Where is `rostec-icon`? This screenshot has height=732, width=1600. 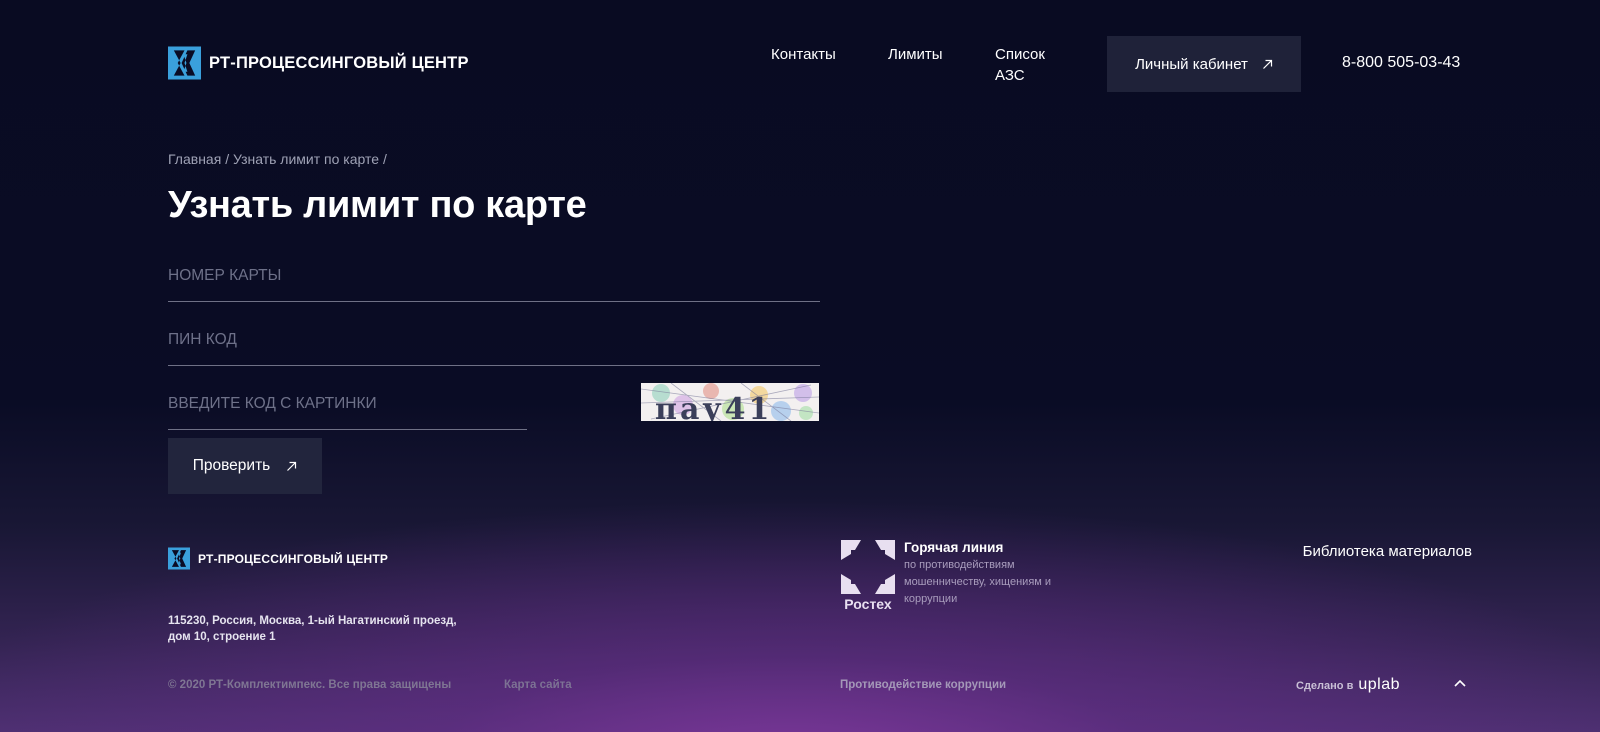
rostec-icon is located at coordinates (868, 567).